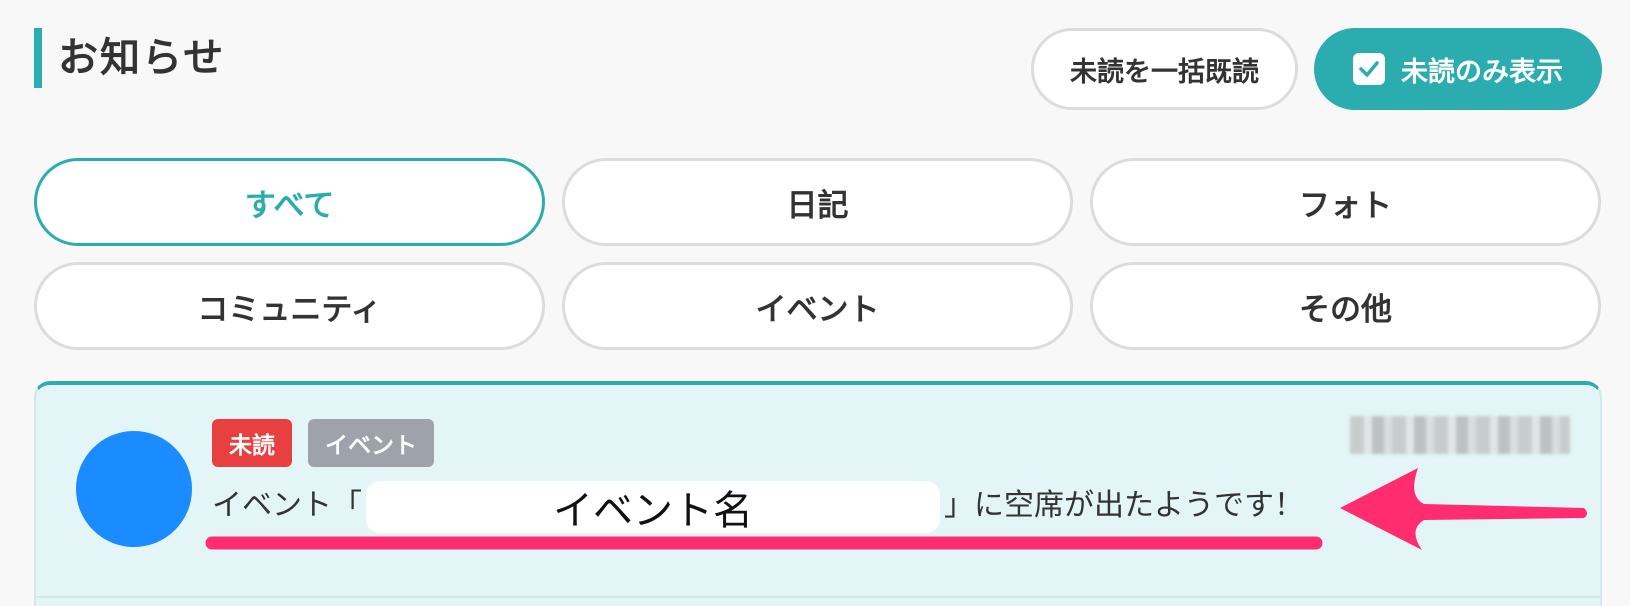 Image resolution: width=1630 pixels, height=606 pixels. Describe the element at coordinates (896, 509) in the screenshot. I see `annotation-overlay` at that location.